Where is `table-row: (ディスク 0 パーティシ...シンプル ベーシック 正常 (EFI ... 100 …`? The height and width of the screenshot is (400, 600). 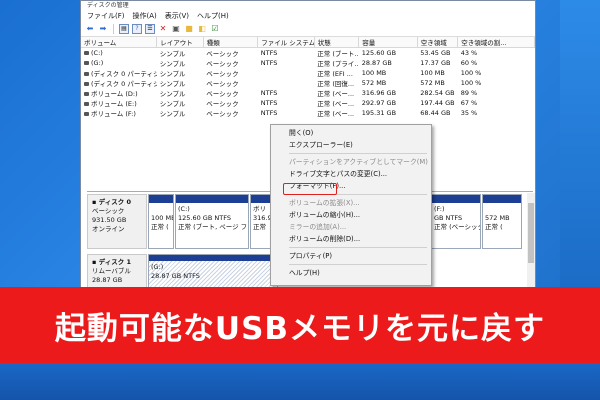 table-row: (ディスク 0 パーティシ...シンプル ベーシック 正常 (EFI ... 100 … is located at coordinates (308, 73).